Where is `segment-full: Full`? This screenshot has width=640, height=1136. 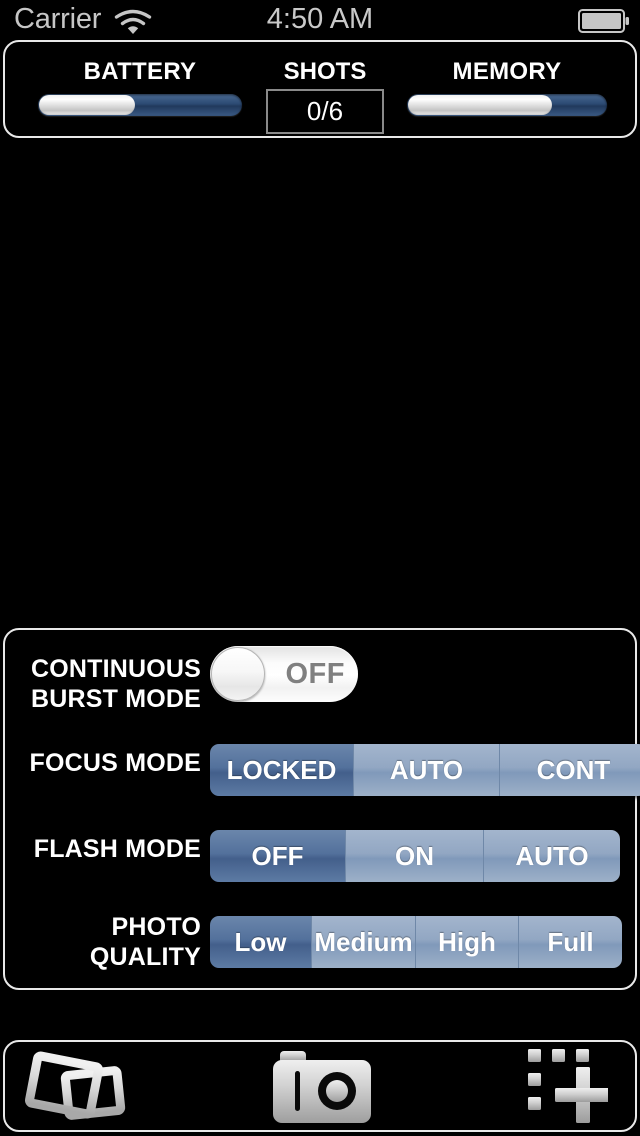 segment-full: Full is located at coordinates (570, 942).